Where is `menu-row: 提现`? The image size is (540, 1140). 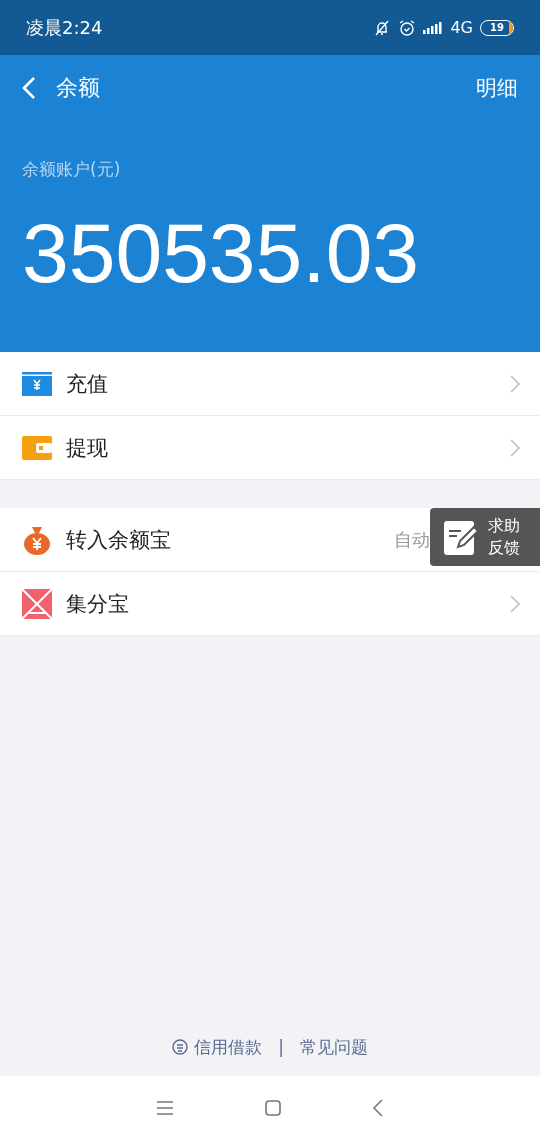 menu-row: 提现 is located at coordinates (270, 448).